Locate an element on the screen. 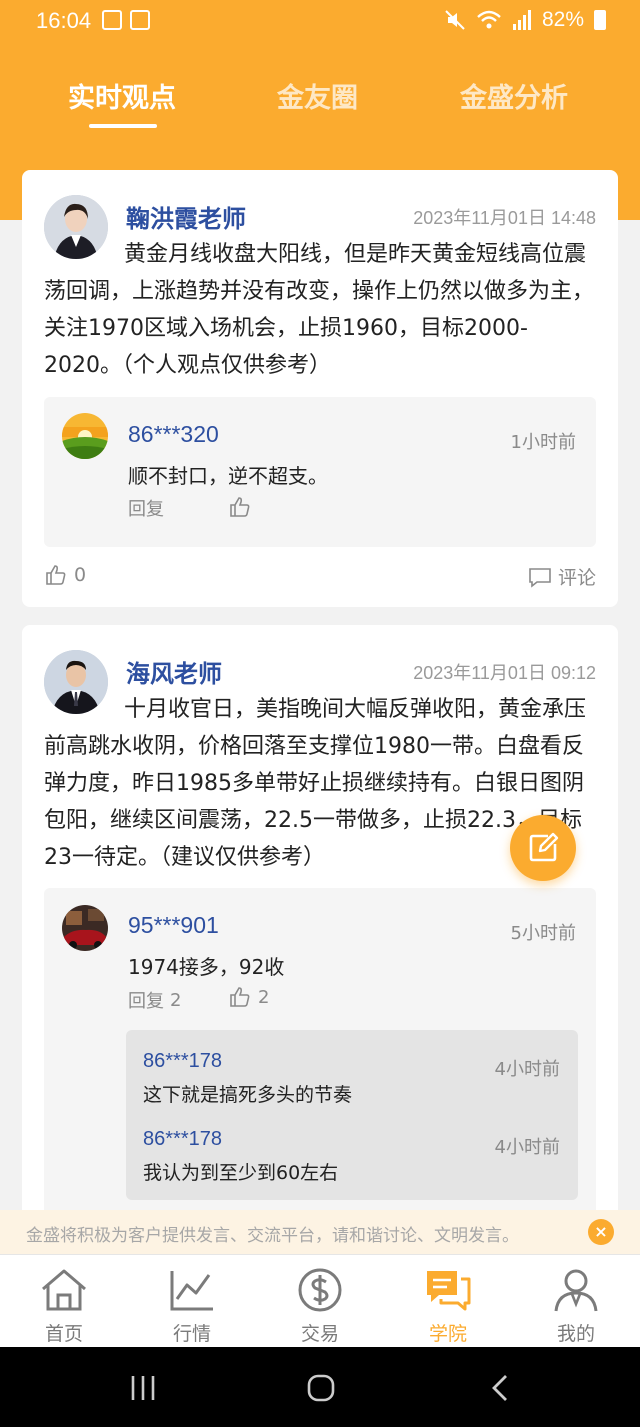 The width and height of the screenshot is (640, 1427). nav-label: 我的 is located at coordinates (575, 1334).